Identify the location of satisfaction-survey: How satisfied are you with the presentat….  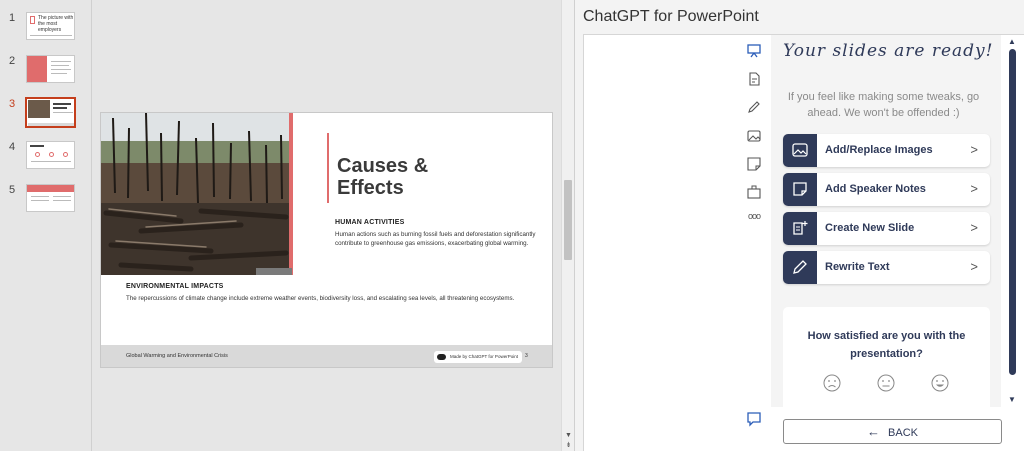
(886, 357).